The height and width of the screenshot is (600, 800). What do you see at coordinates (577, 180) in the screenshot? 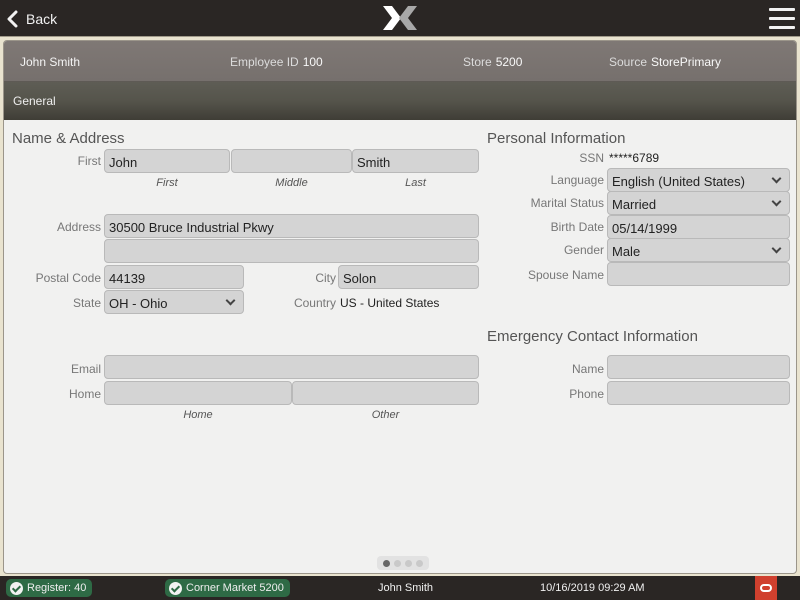
I see `language-label: Language` at bounding box center [577, 180].